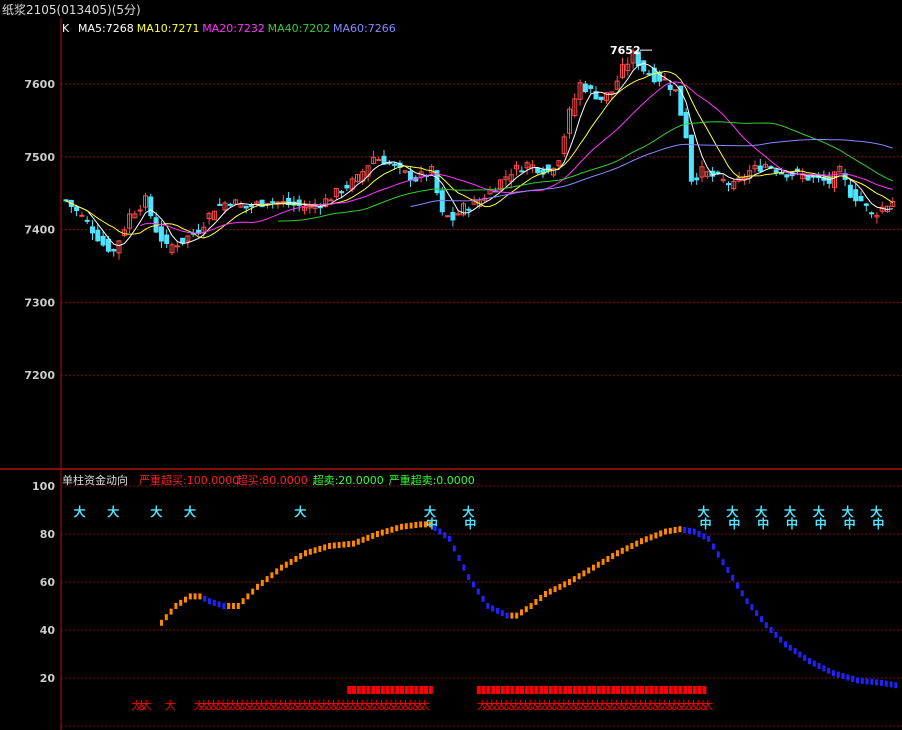 The width and height of the screenshot is (902, 730). What do you see at coordinates (432, 480) in the screenshot?
I see `level-label: 严重超卖:0.0000` at bounding box center [432, 480].